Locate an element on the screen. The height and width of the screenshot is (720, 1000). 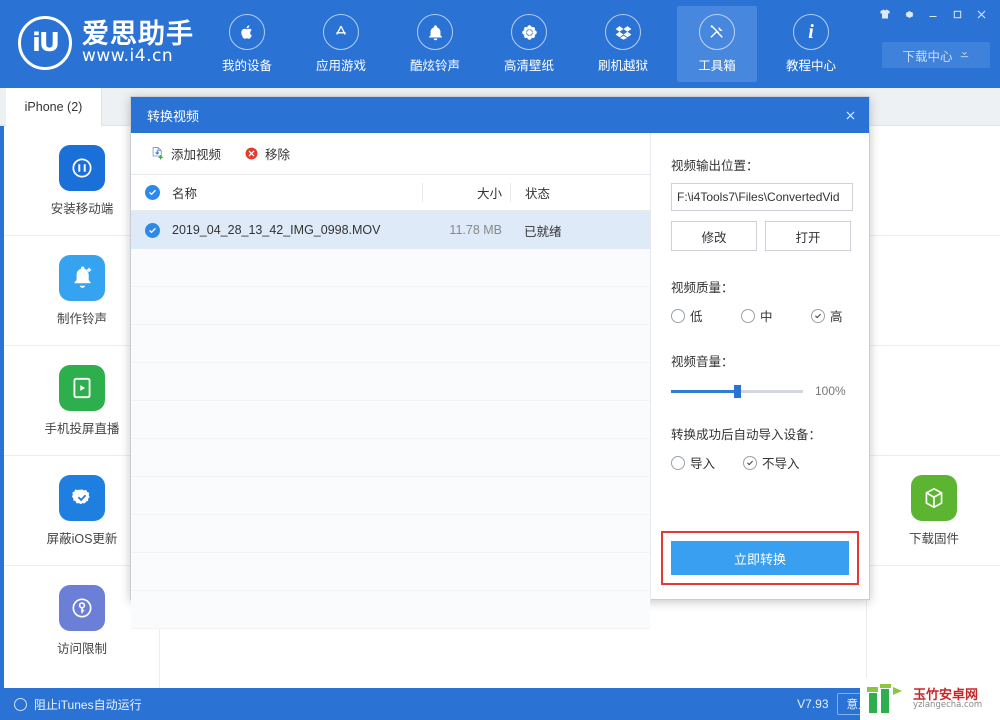
quality-option-medium: 中 is located at coordinates (776, 315).